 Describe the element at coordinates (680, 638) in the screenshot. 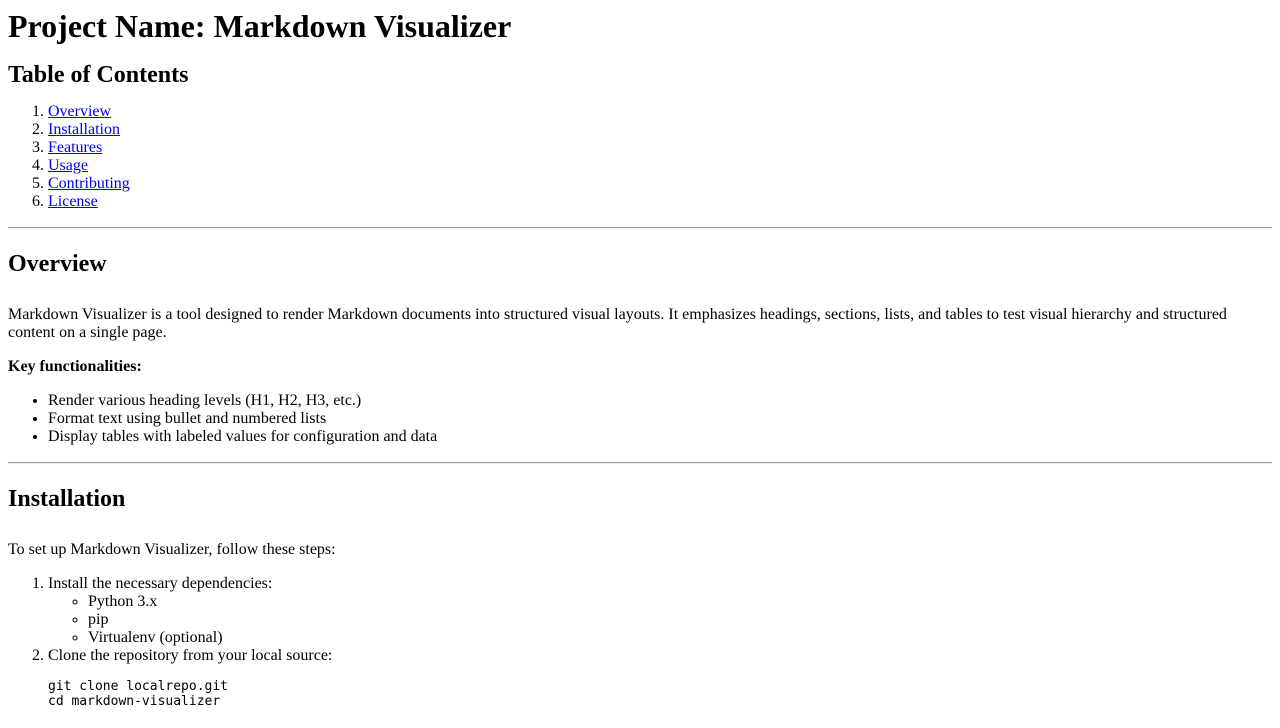

I see `list-item: Virtualenv (optional)` at that location.